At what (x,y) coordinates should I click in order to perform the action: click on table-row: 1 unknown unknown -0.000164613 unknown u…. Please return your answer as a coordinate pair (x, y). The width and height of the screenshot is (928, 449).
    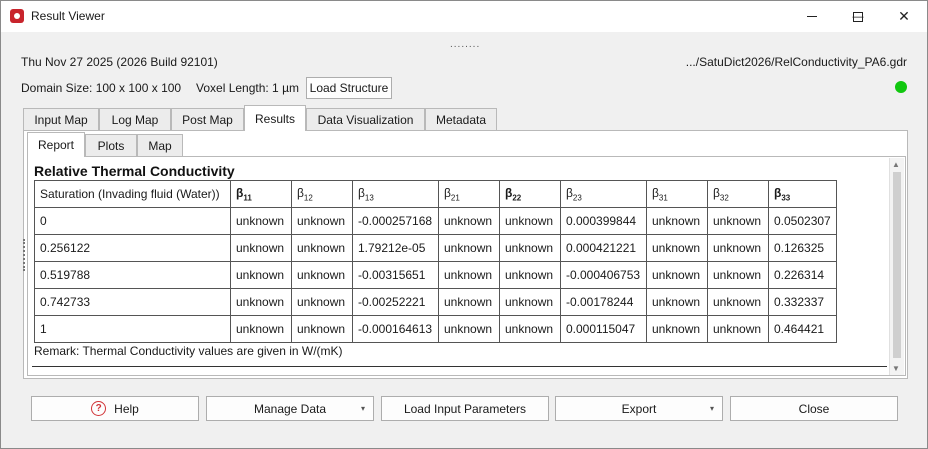
    Looking at the image, I should click on (435, 329).